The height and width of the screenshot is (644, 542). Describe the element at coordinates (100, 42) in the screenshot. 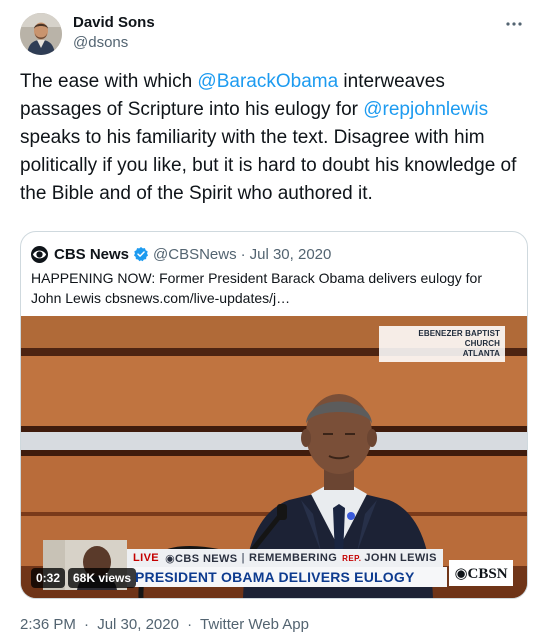

I see `author-handle: @dsons` at that location.